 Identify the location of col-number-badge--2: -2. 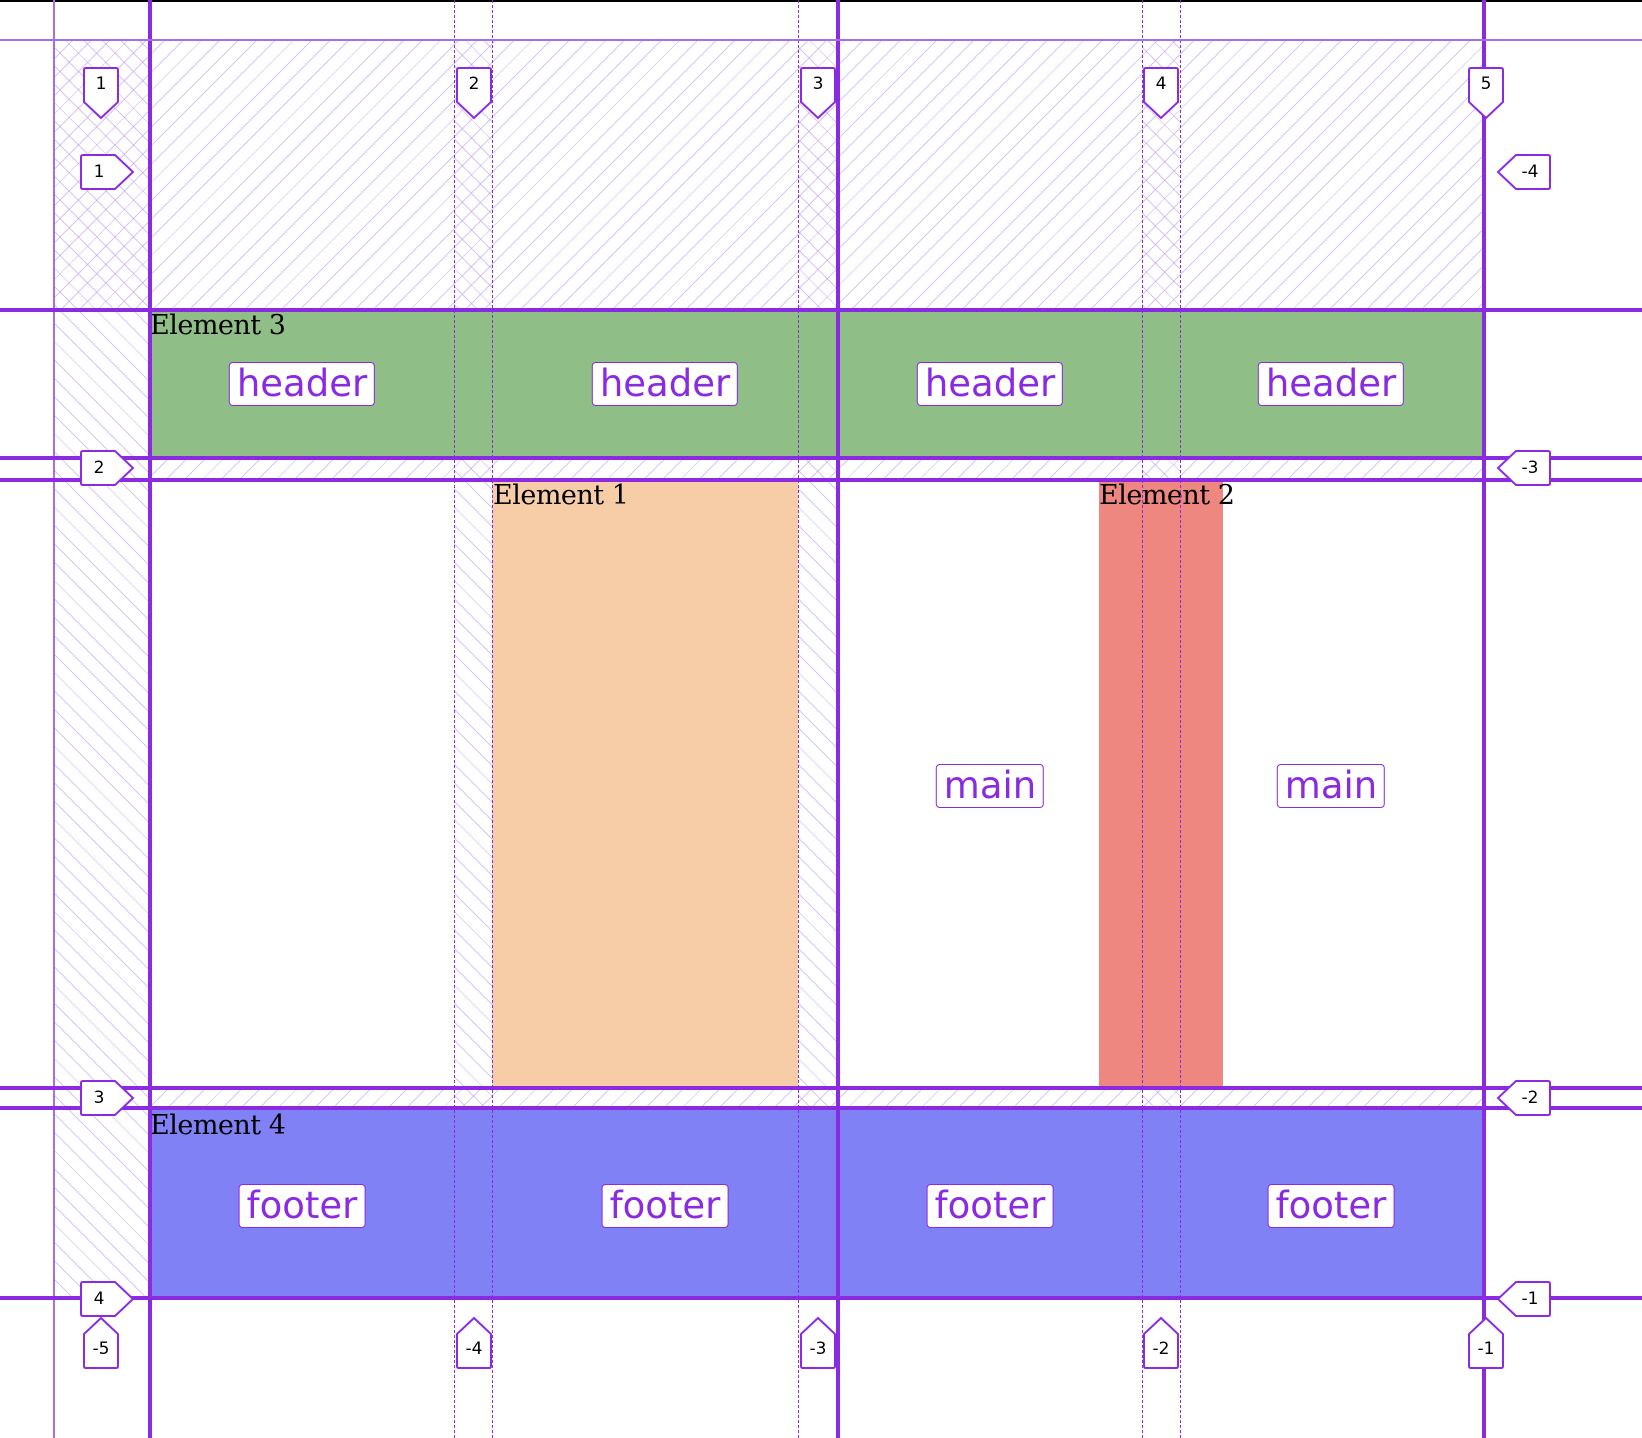
(1161, 1343).